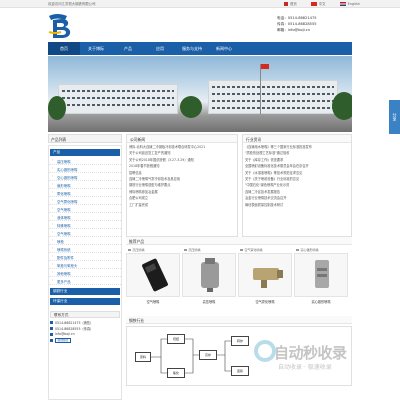 The image size is (400, 400). I want to click on process-node: 连铸, so click(240, 371).